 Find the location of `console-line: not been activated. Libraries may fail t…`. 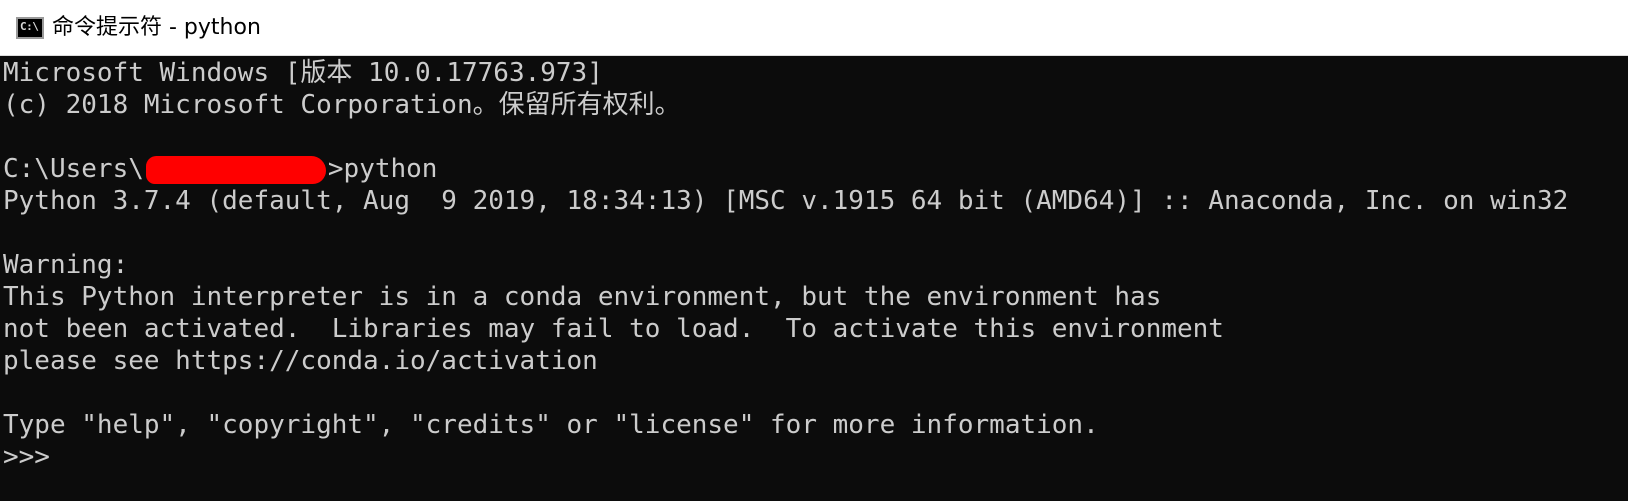

console-line: not been activated. Libraries may fail t… is located at coordinates (613, 329).